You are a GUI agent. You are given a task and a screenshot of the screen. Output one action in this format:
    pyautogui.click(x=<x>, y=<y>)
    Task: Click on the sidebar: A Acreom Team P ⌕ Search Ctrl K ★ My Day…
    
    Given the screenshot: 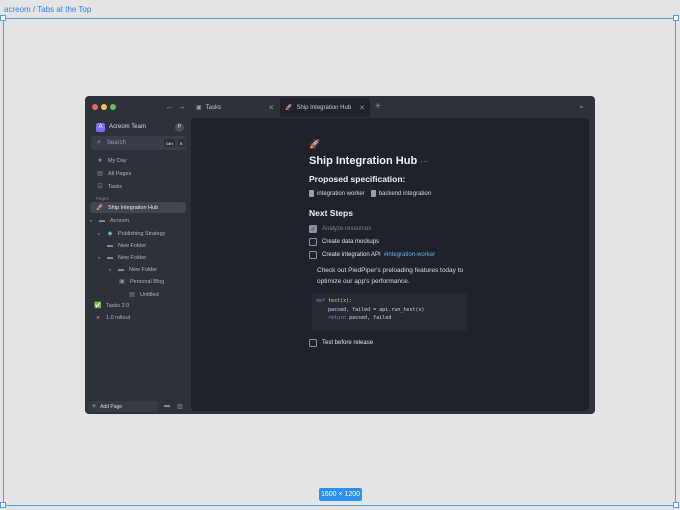 What is the action you would take?
    pyautogui.click(x=138, y=266)
    